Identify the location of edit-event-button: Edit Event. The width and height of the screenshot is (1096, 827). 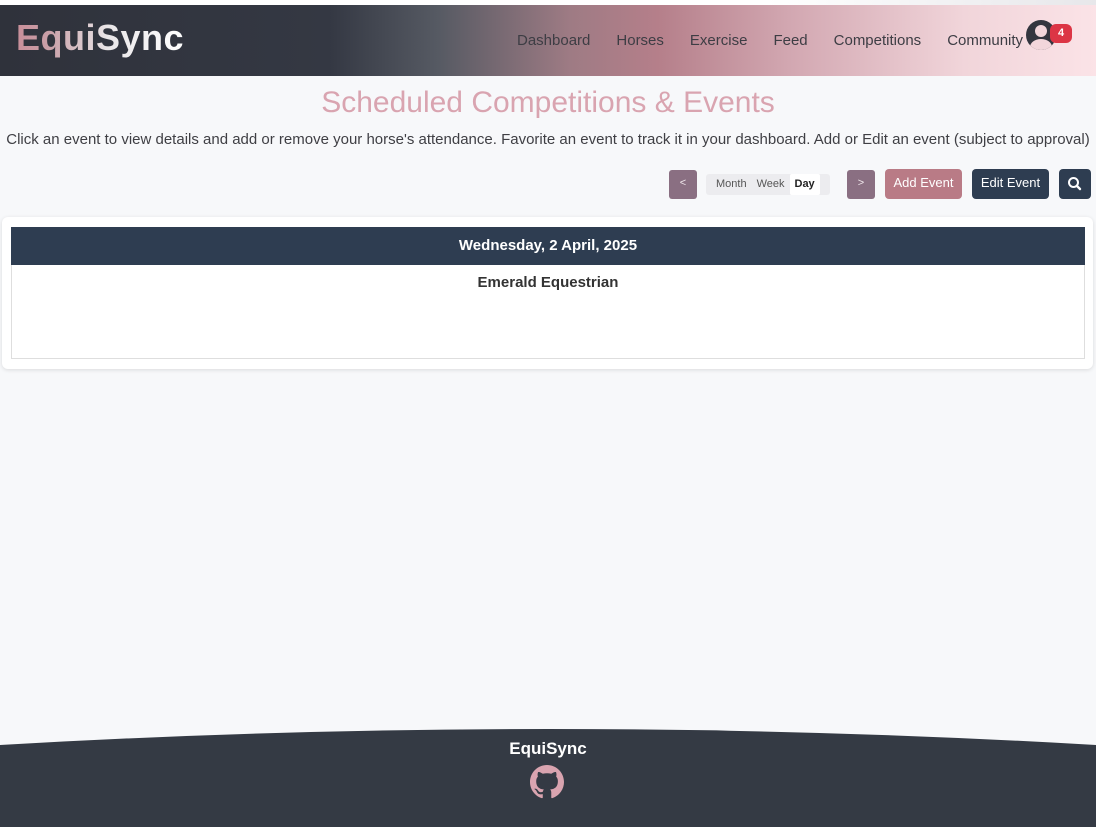
(1010, 184).